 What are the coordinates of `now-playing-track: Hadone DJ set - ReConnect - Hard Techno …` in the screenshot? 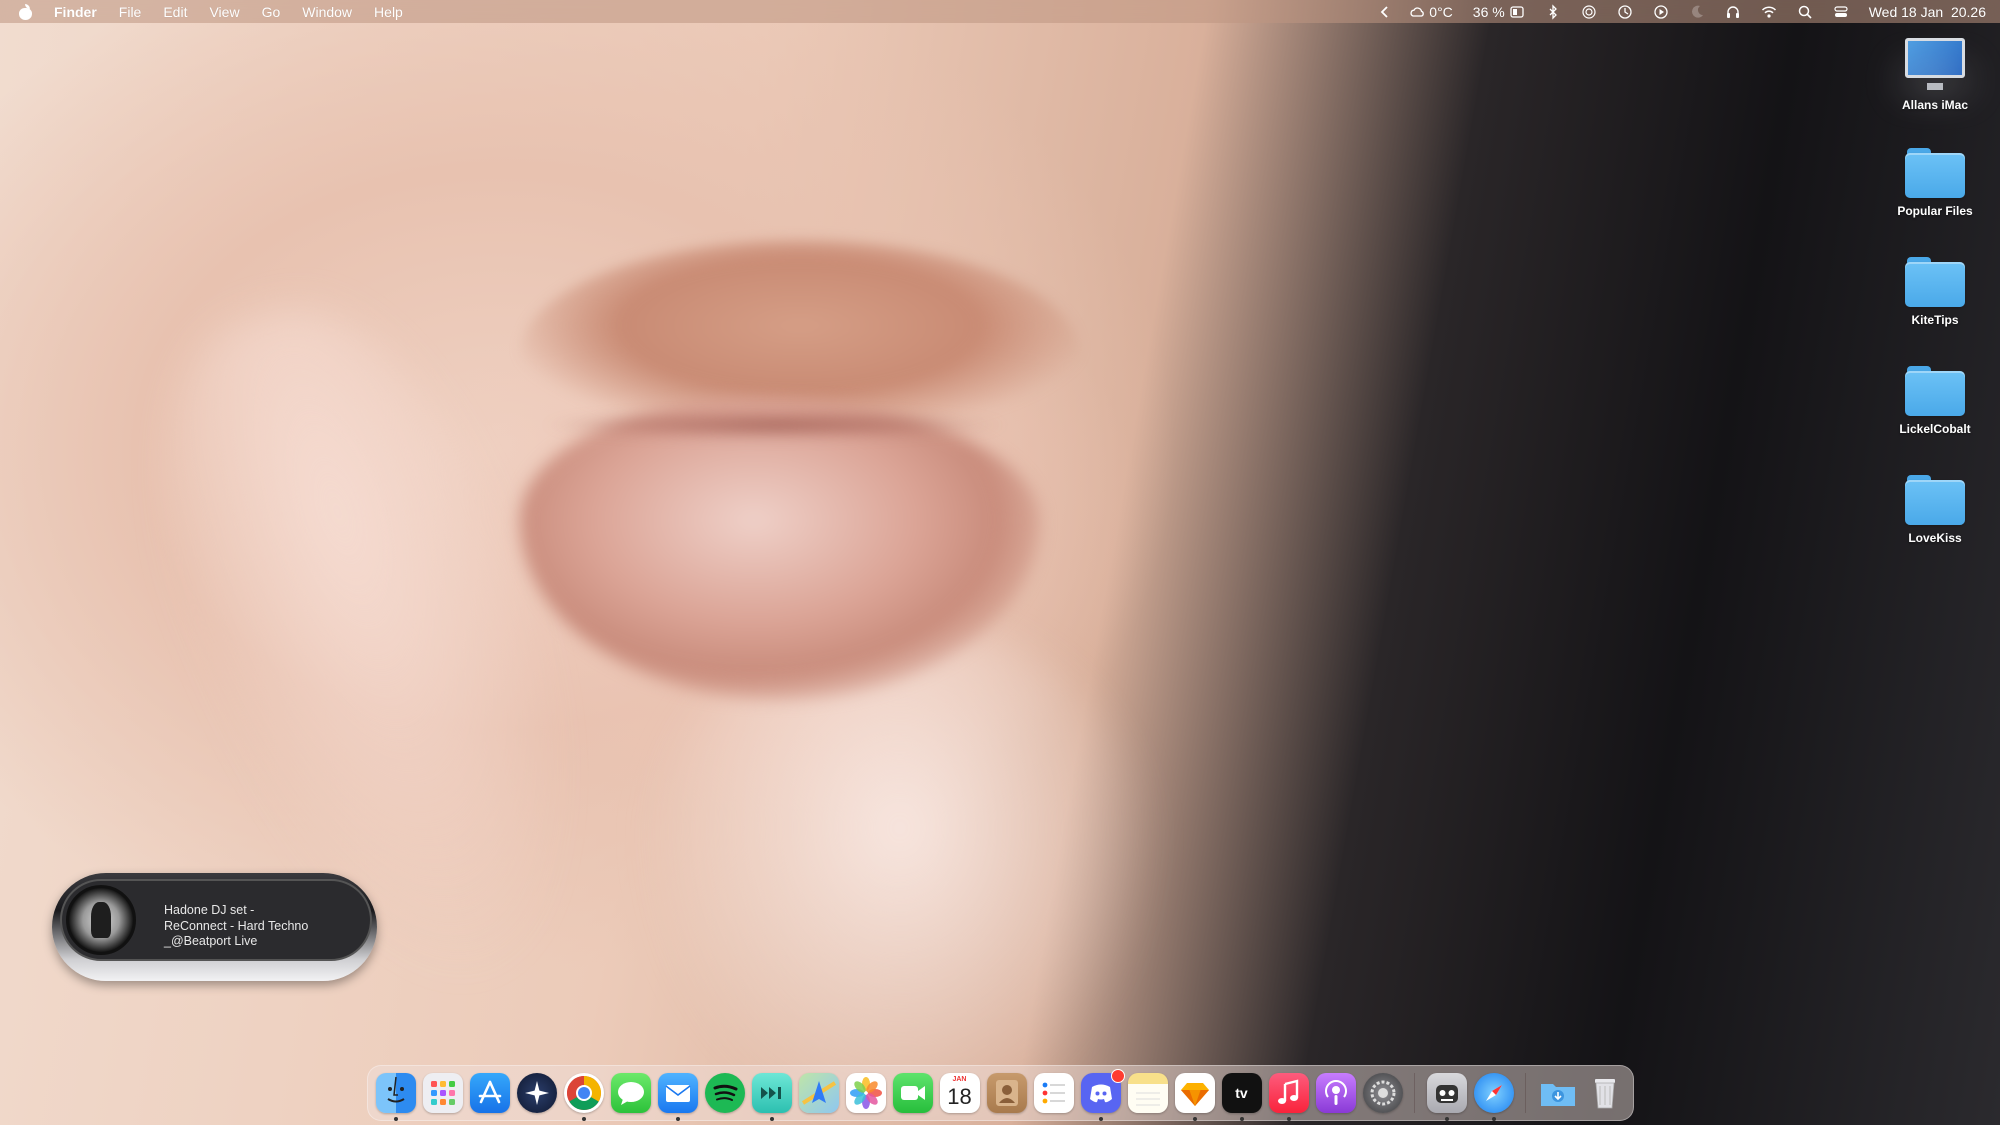 It's located at (249, 926).